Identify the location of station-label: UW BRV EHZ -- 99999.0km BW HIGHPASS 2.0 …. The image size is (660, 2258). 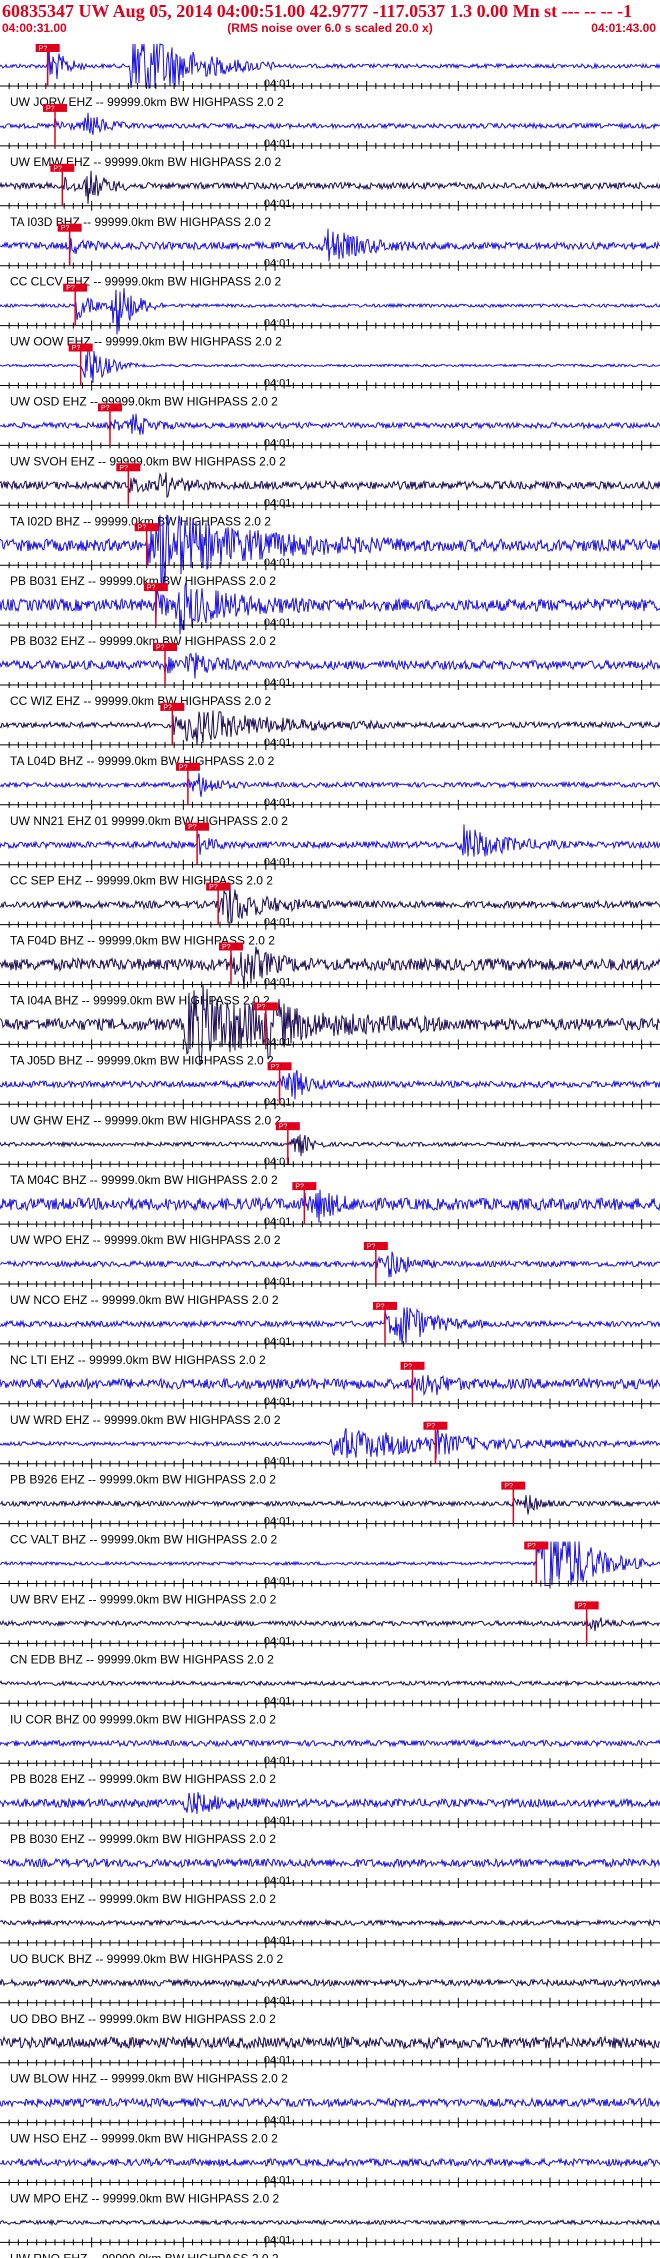
(143, 1600).